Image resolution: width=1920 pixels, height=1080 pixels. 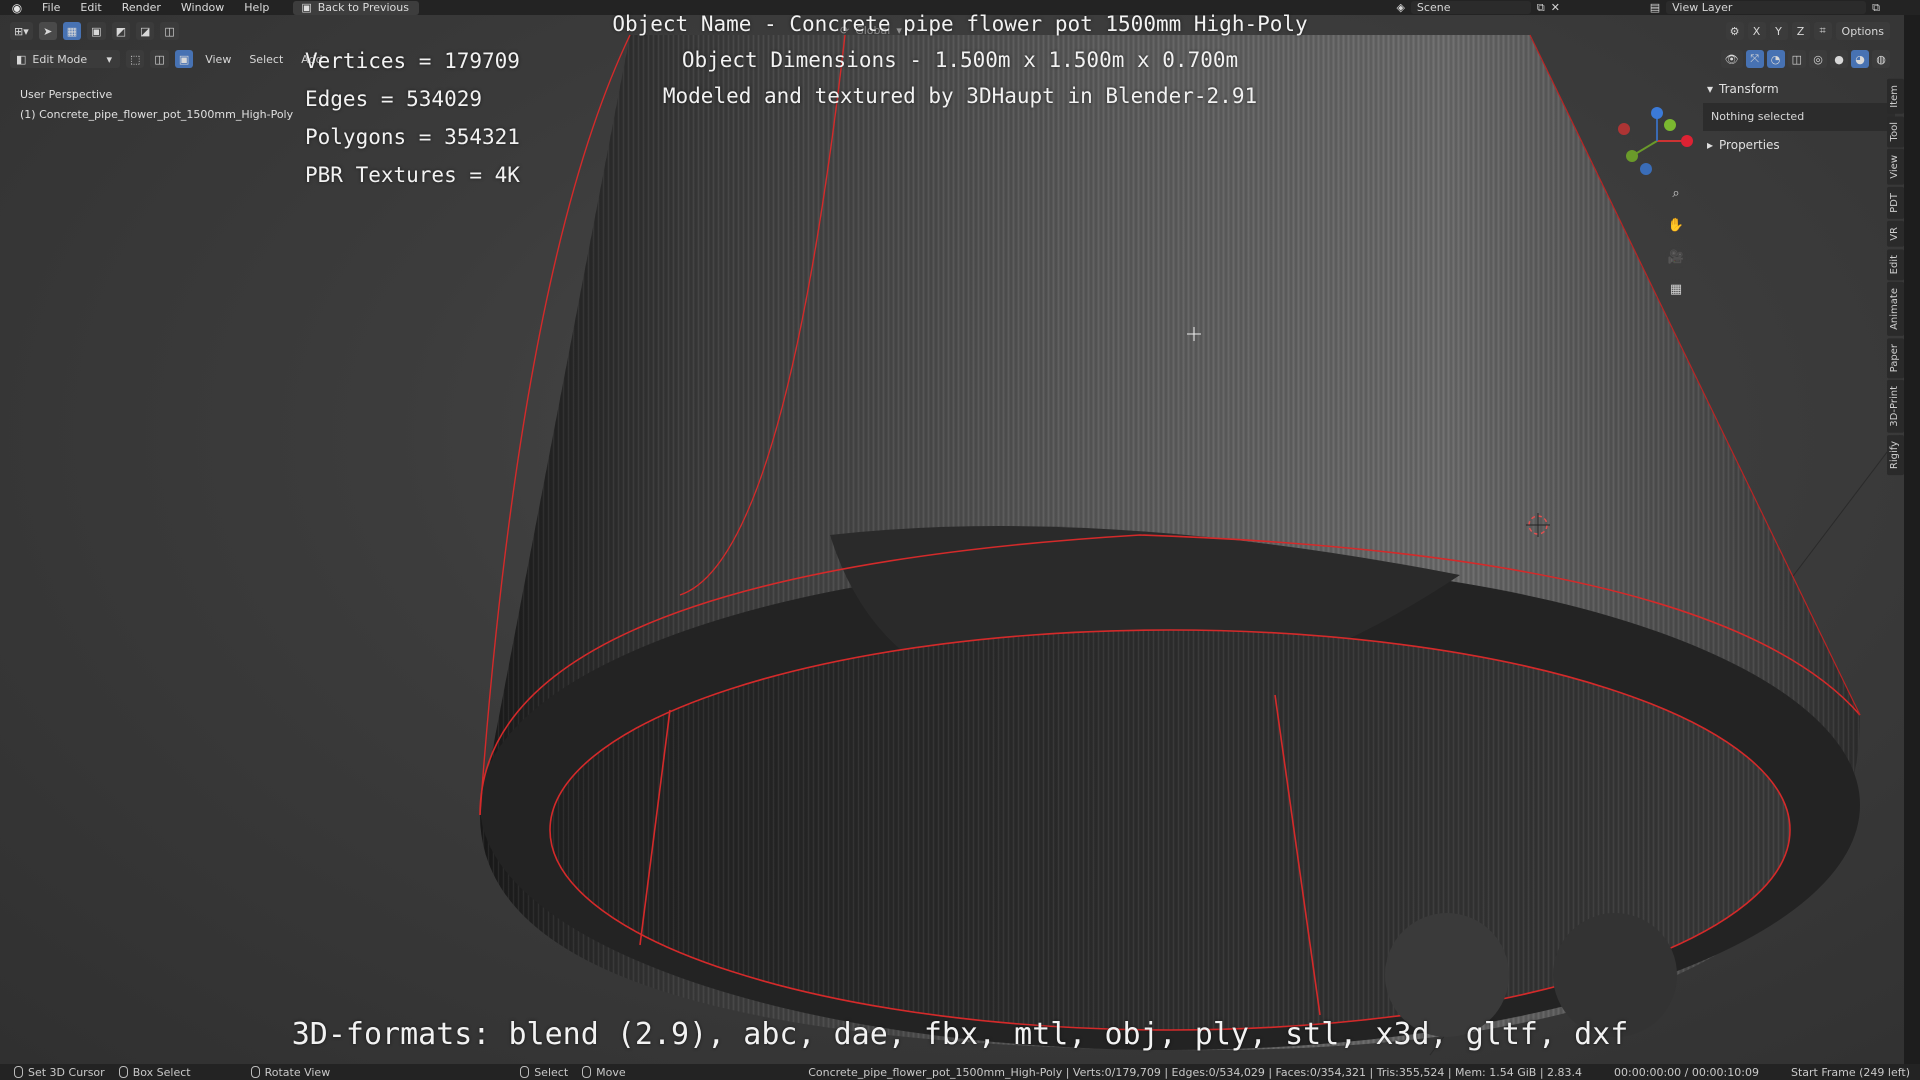 I want to click on status-rotate-view: Rotate View, so click(x=290, y=1072).